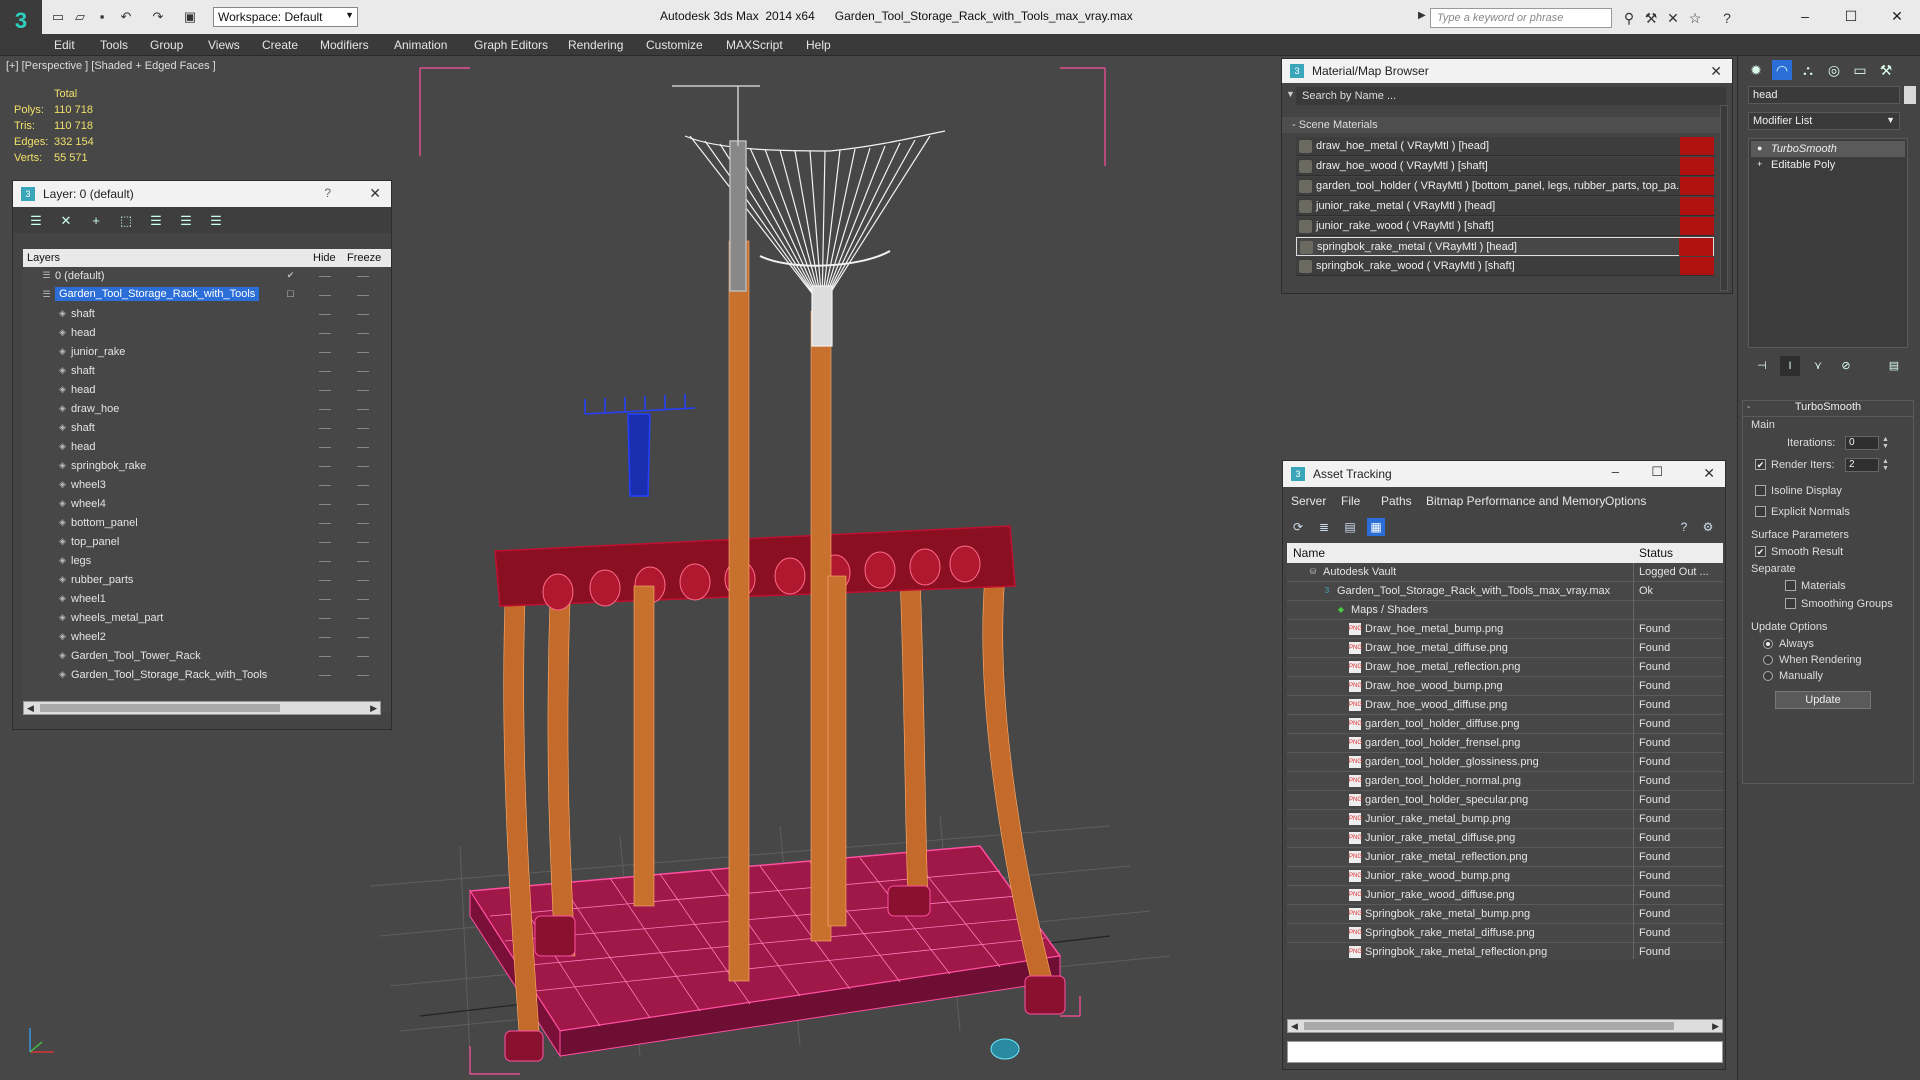 This screenshot has width=1920, height=1080. Describe the element at coordinates (1824, 95) in the screenshot. I see `object-name-field: head` at that location.